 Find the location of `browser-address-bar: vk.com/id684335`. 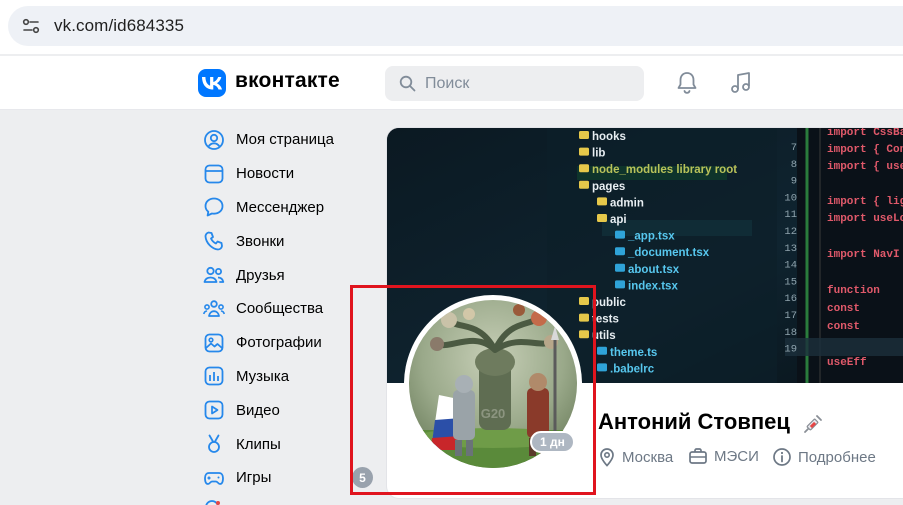

browser-address-bar: vk.com/id684335 is located at coordinates (451, 27).